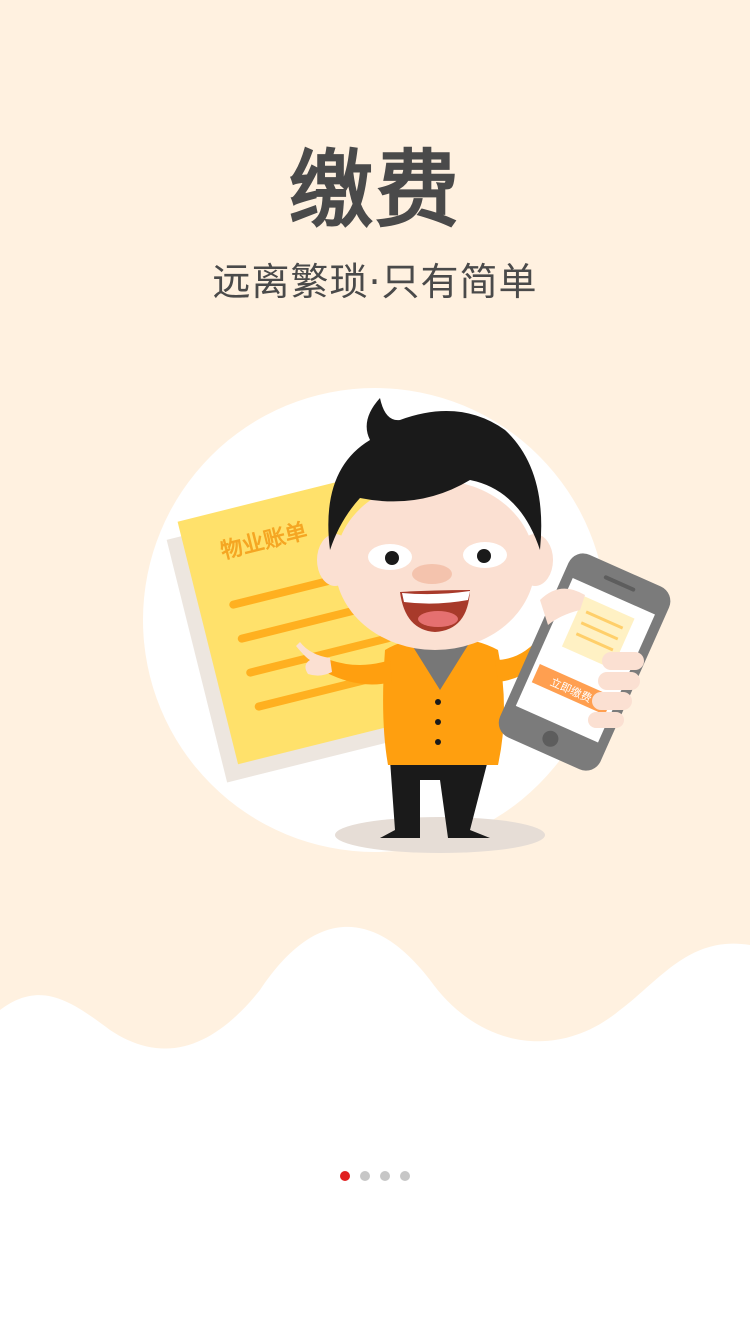 The height and width of the screenshot is (1334, 750). I want to click on page-subtitle: 远离繁琐·只有简单, so click(375, 282).